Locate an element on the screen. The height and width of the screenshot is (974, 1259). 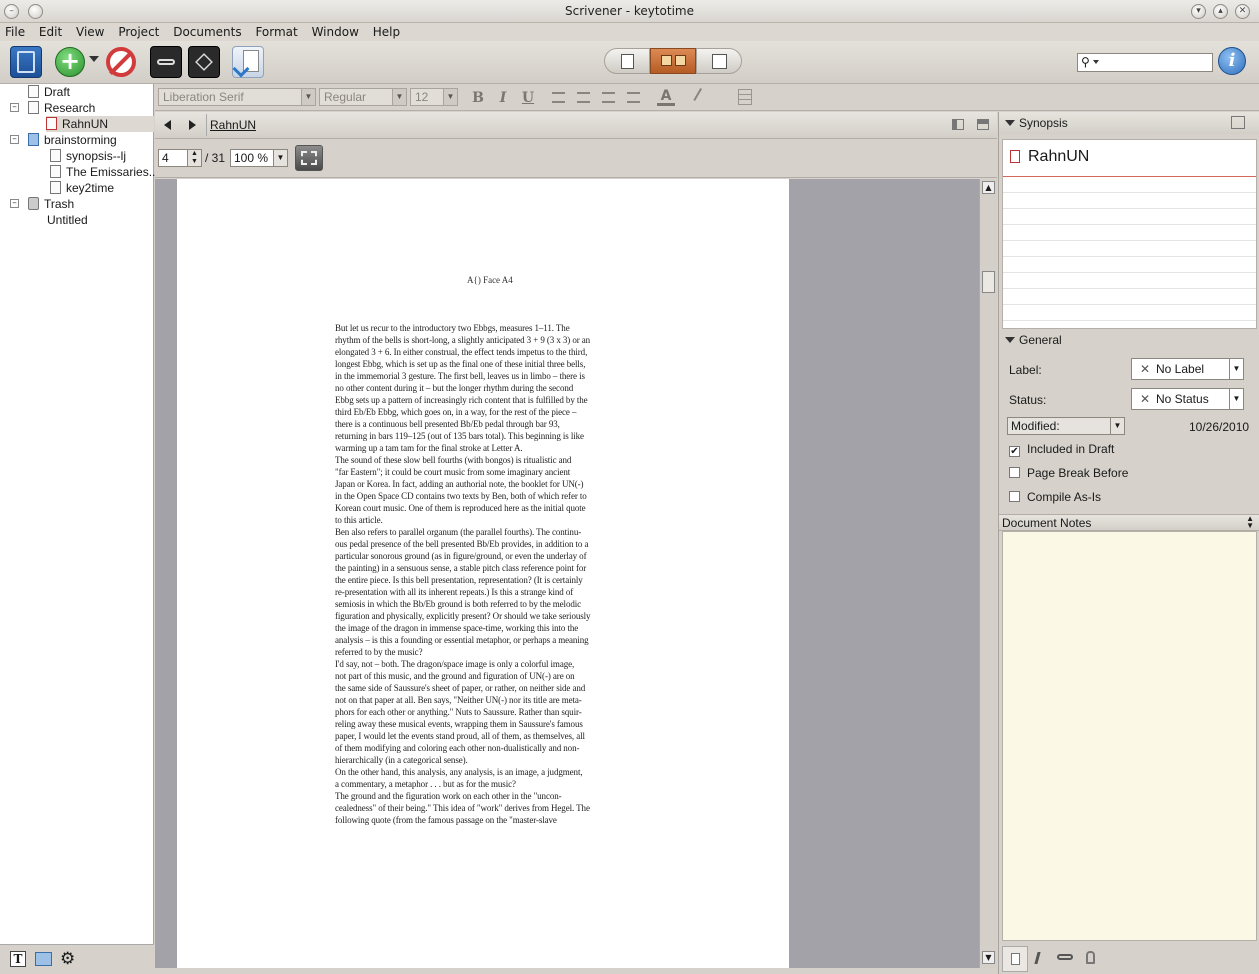
binder-item-synopsis: synopsis--lj is located at coordinates (88, 156).